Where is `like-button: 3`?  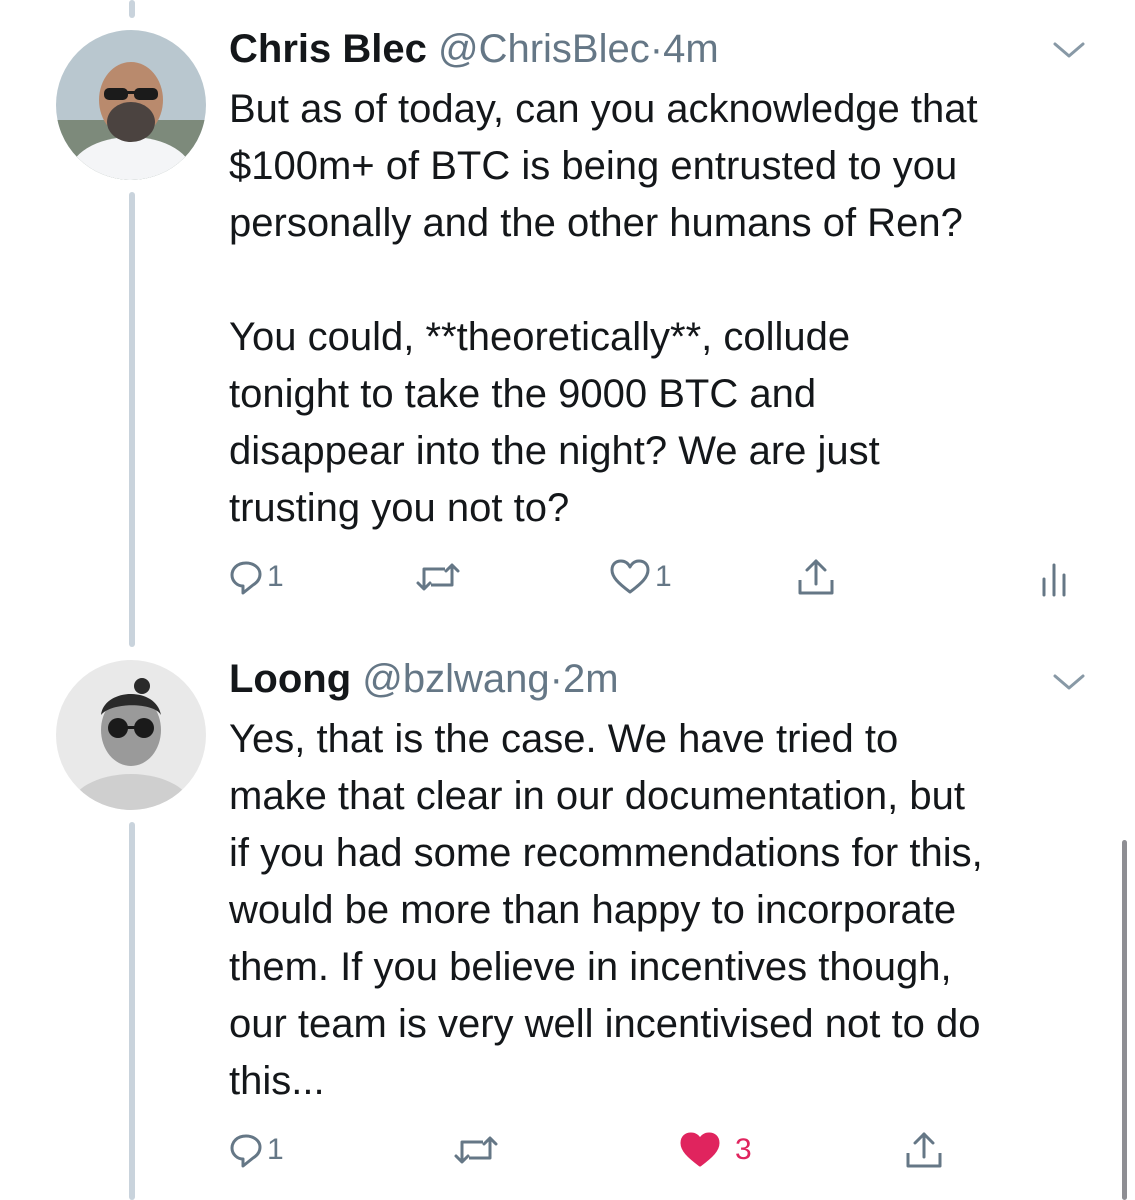 like-button: 3 is located at coordinates (715, 1150).